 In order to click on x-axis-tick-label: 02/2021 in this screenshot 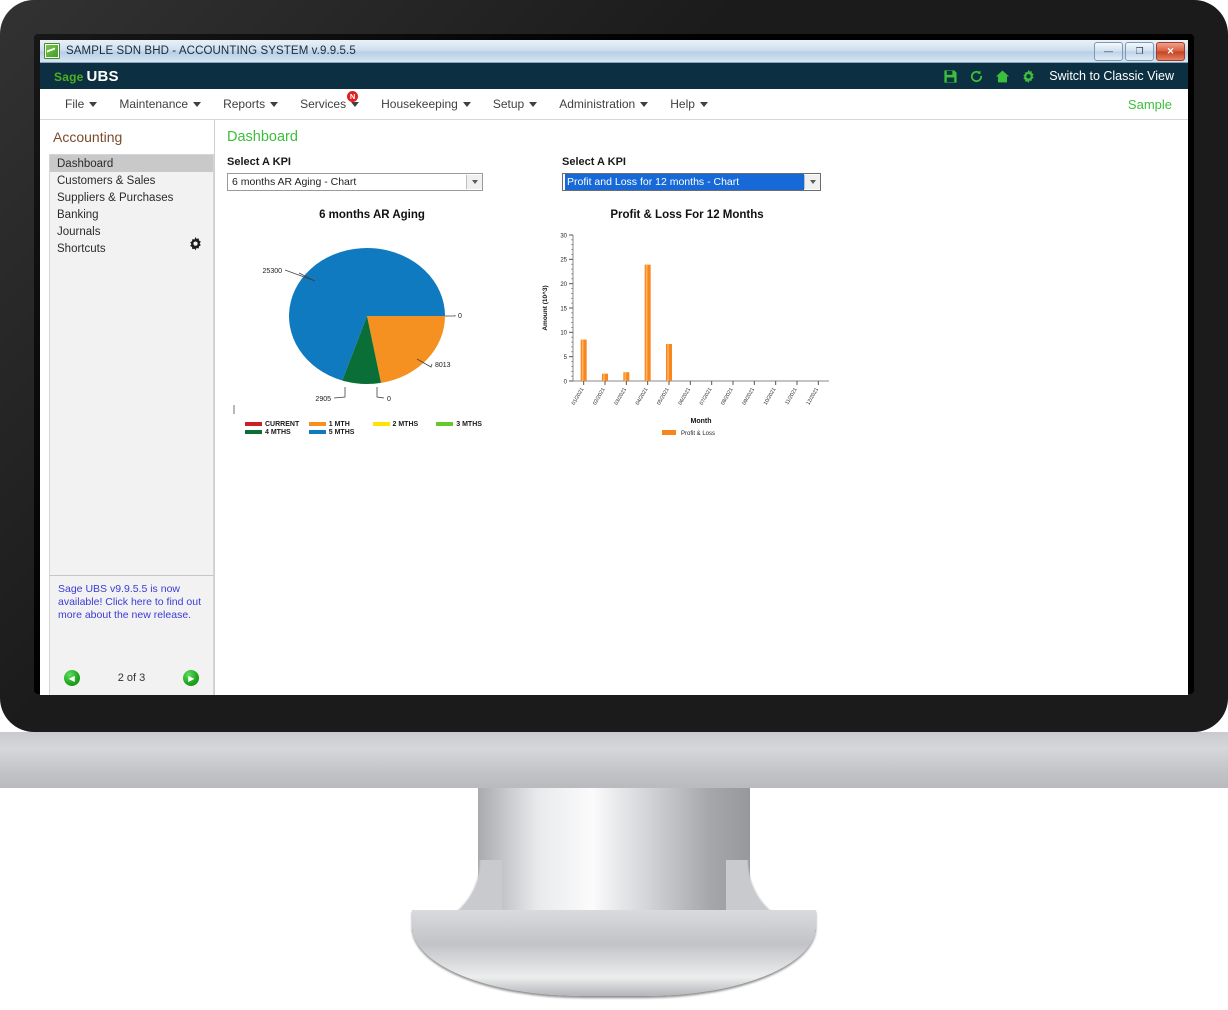, I will do `click(599, 396)`.